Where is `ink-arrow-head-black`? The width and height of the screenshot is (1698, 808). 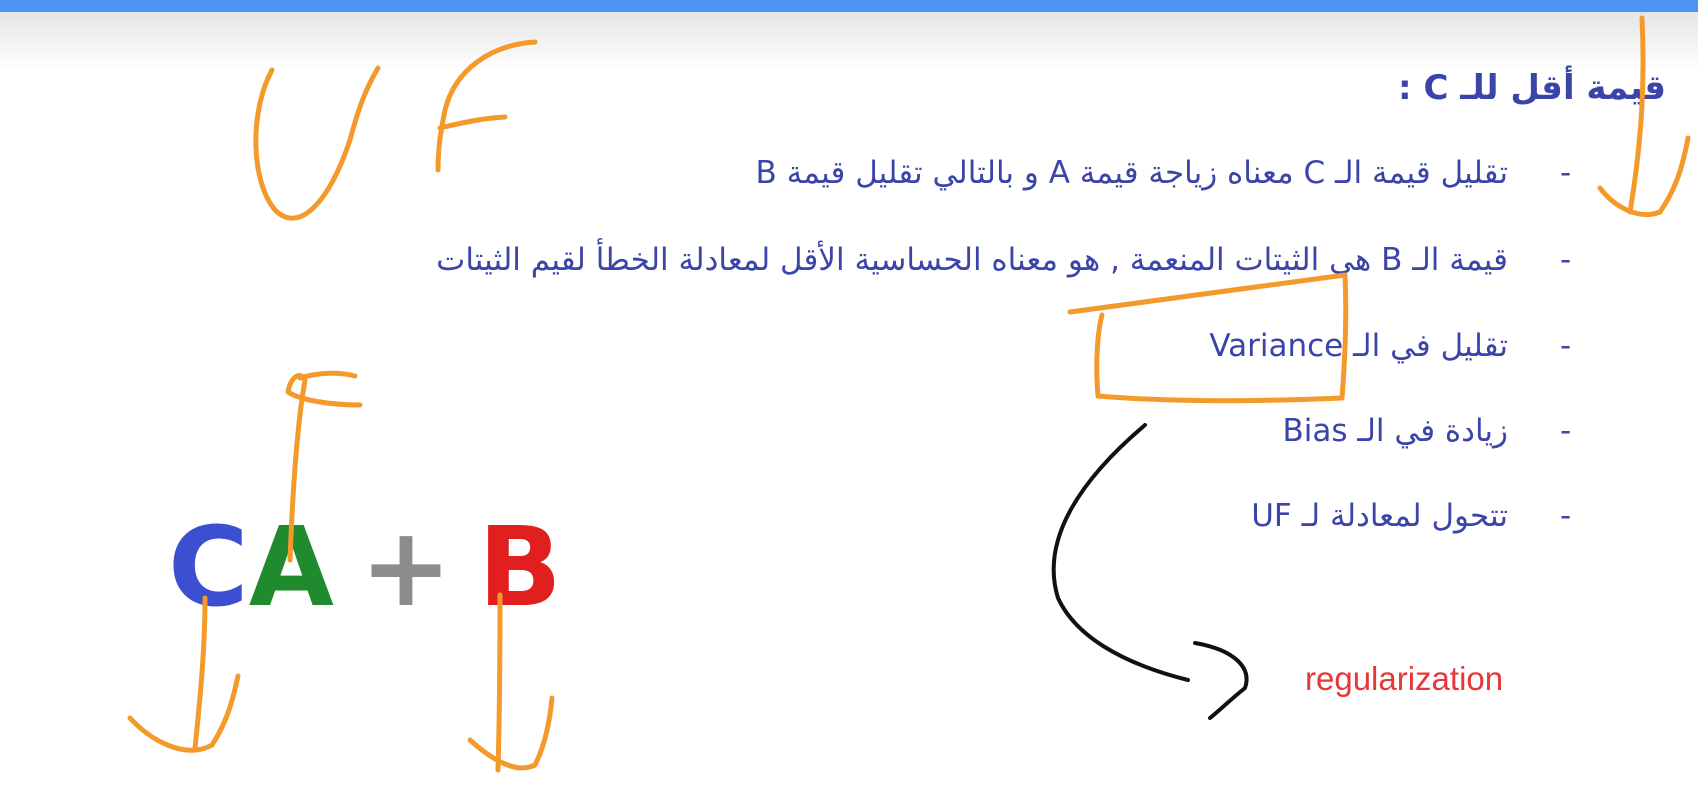
ink-arrow-head-black is located at coordinates (1221, 680).